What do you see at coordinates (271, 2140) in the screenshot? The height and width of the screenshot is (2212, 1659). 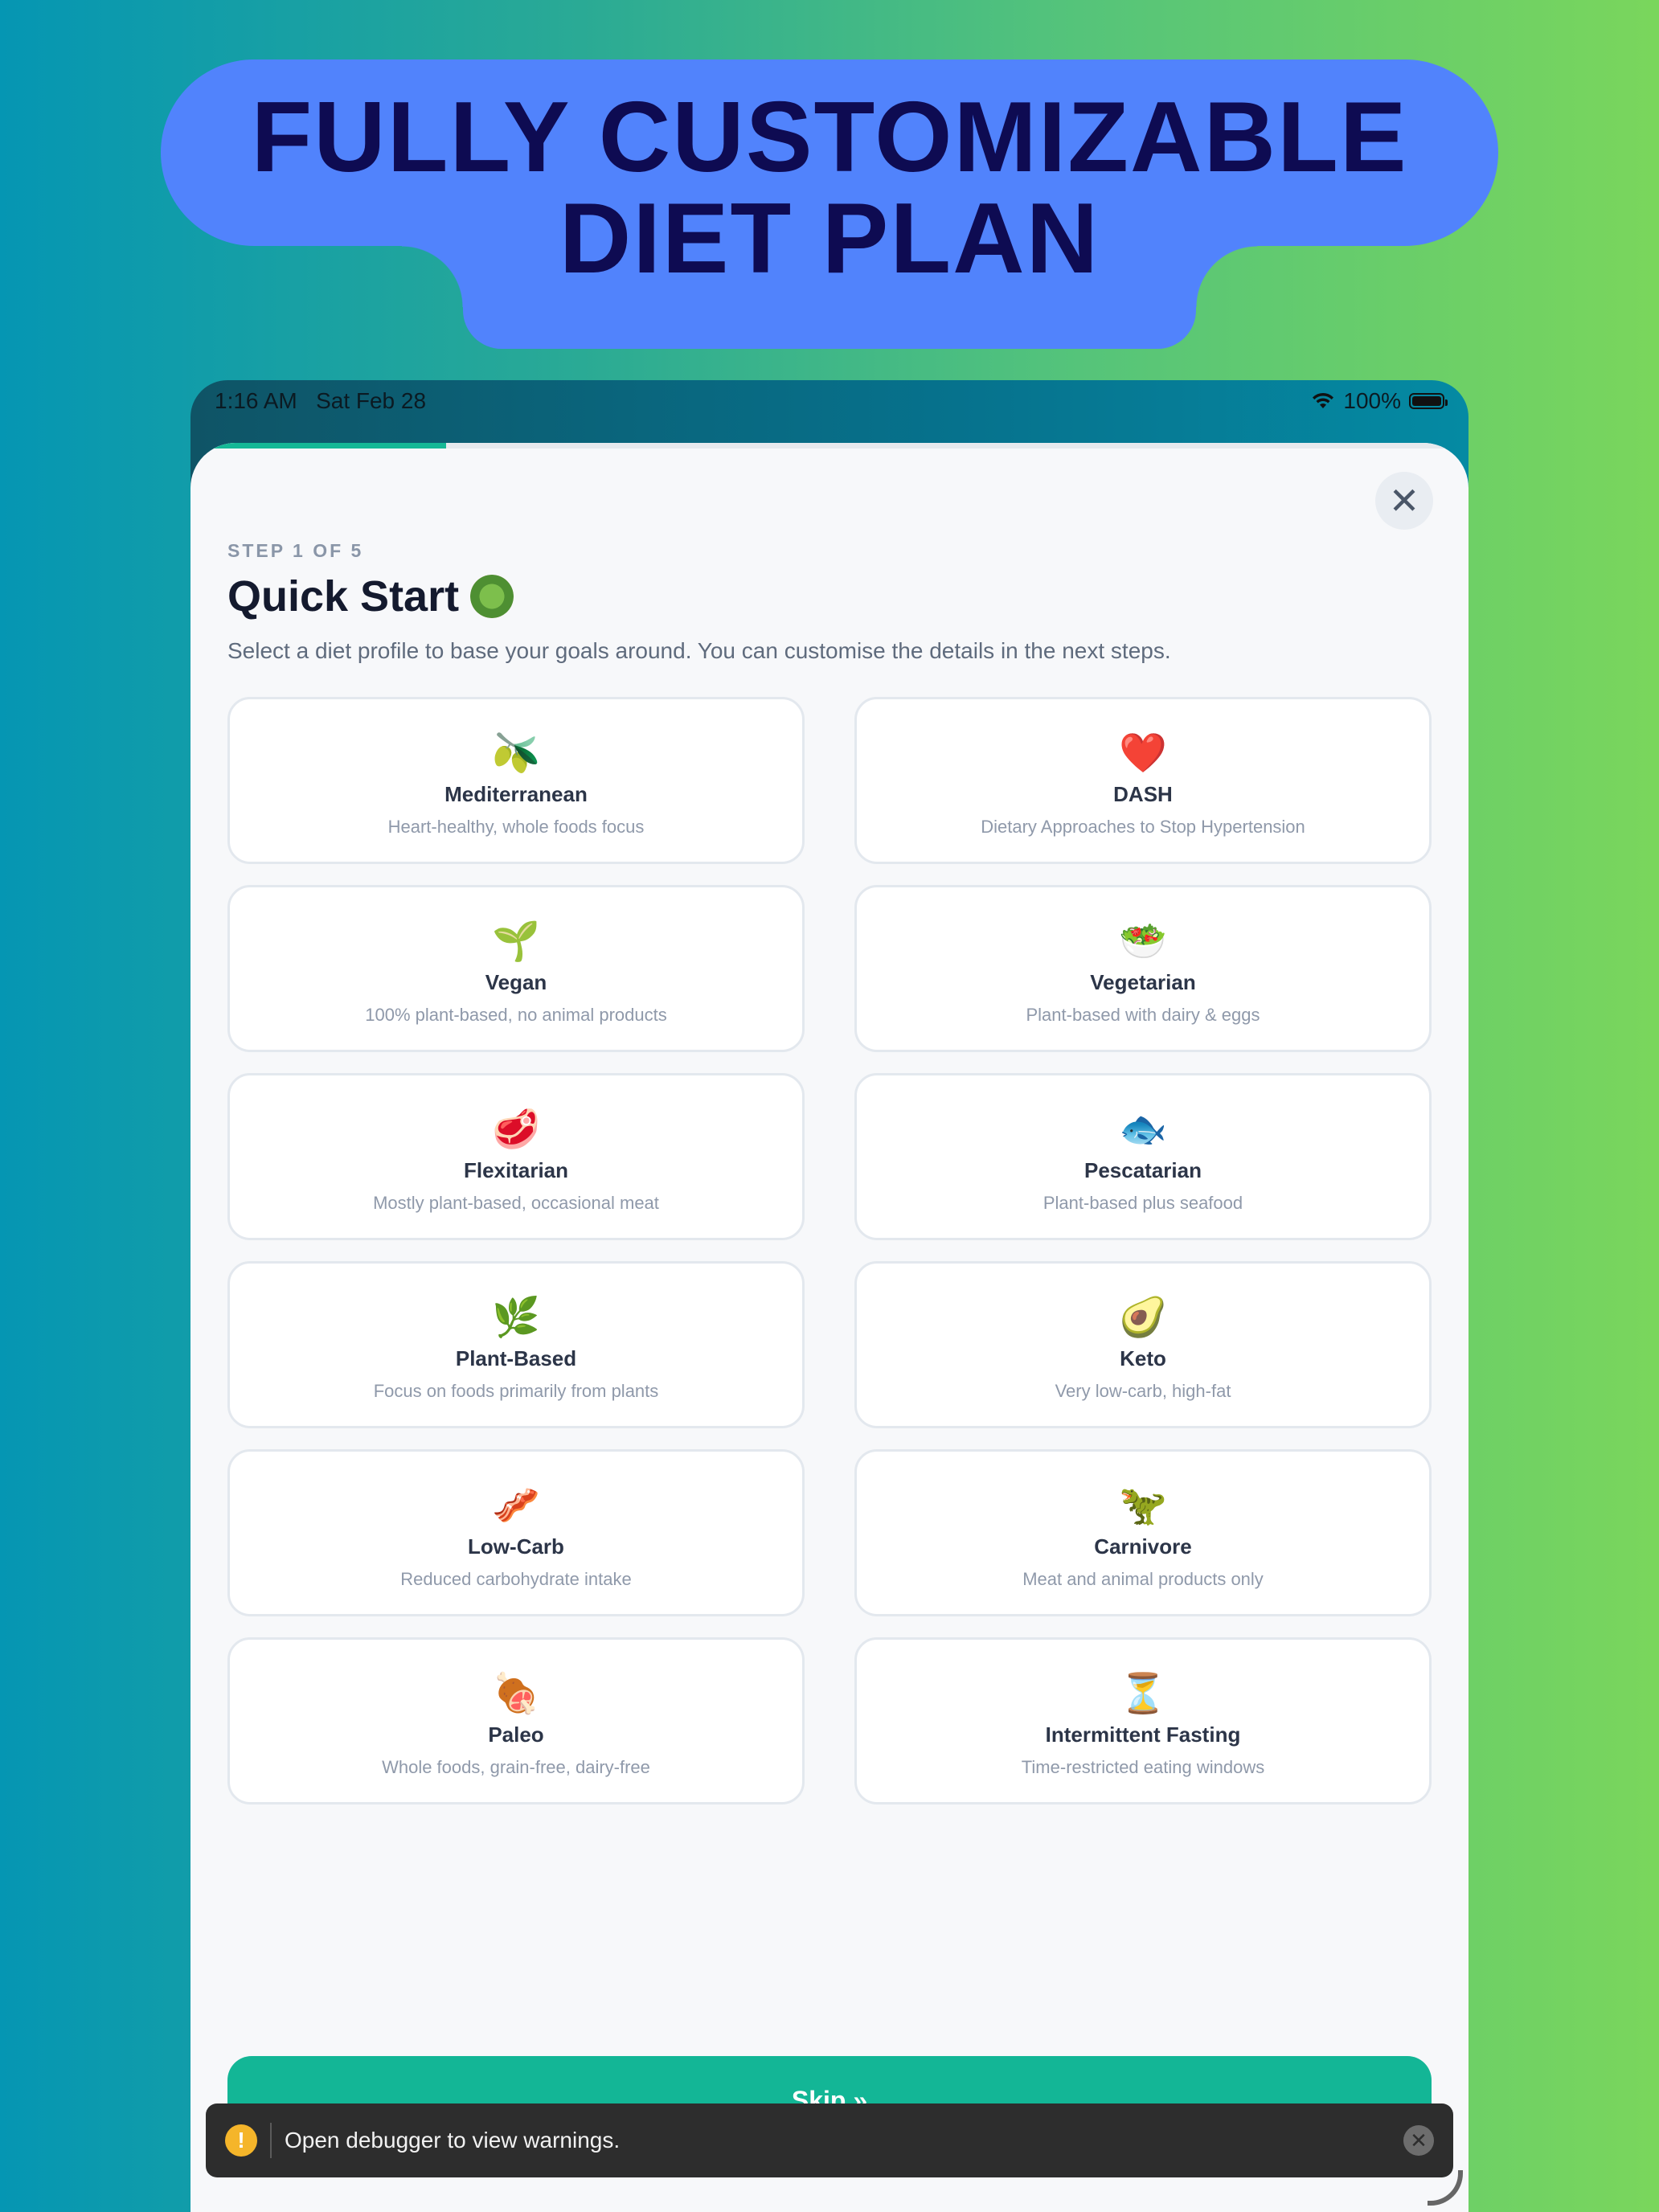 I see `toast-divider` at bounding box center [271, 2140].